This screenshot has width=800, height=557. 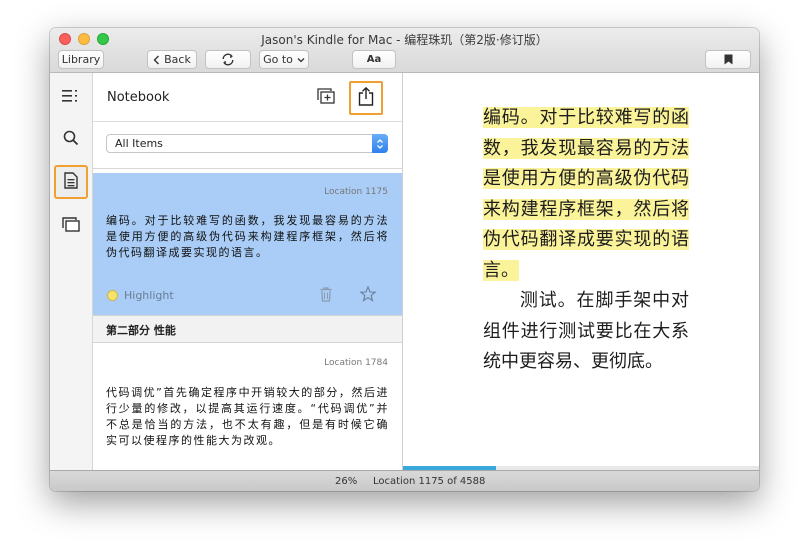 What do you see at coordinates (356, 363) in the screenshot?
I see `note-location: Location 1784` at bounding box center [356, 363].